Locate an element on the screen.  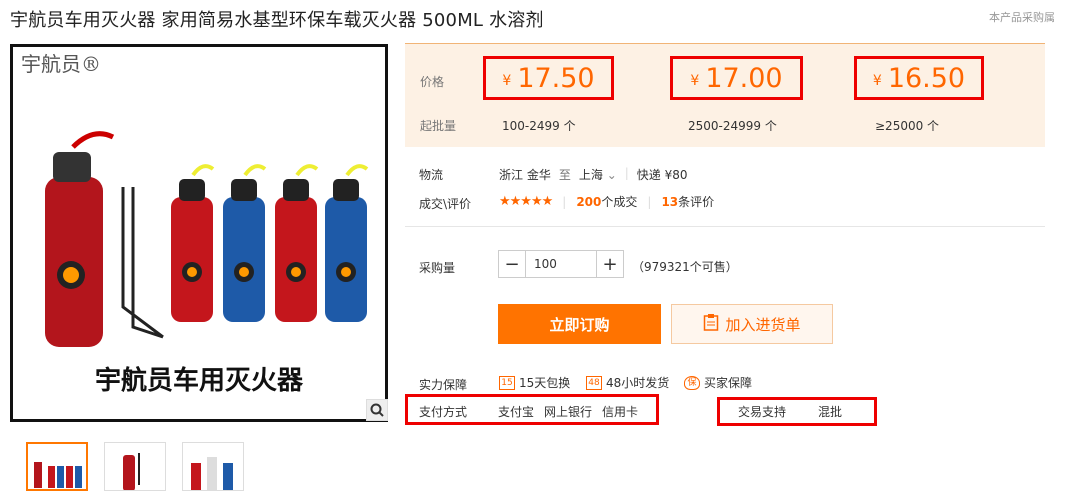
decrease-button: − is located at coordinates (512, 264).